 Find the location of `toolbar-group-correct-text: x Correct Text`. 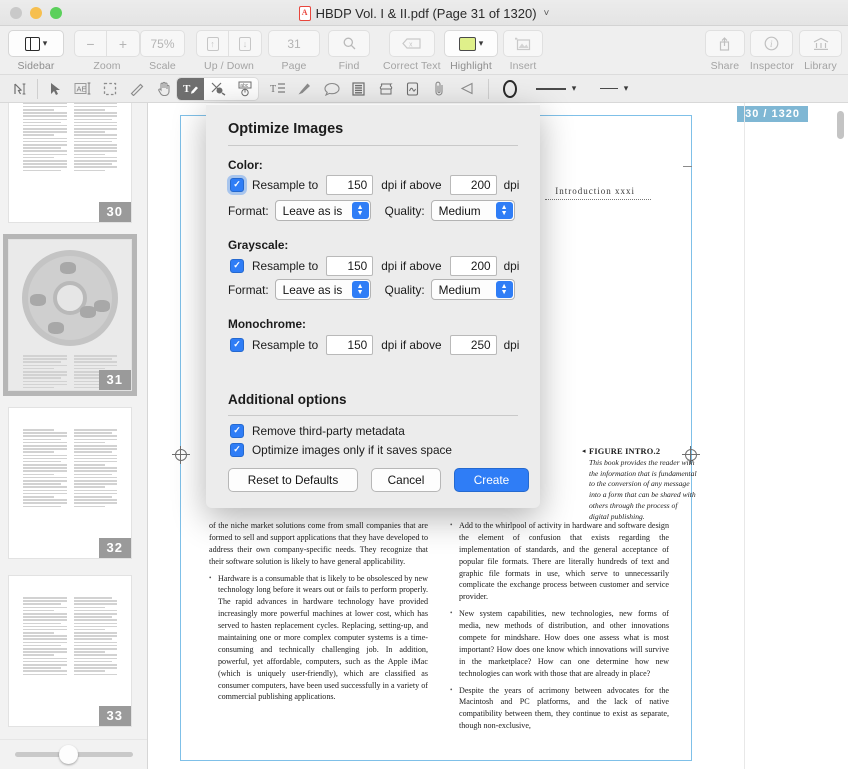

toolbar-group-correct-text: x Correct Text is located at coordinates (412, 51).